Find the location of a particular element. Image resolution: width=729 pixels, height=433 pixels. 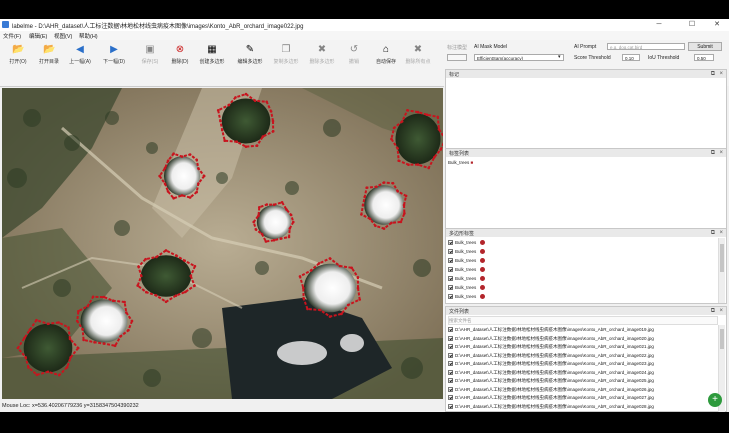

menu-edit: 编辑(E) is located at coordinates (38, 36).